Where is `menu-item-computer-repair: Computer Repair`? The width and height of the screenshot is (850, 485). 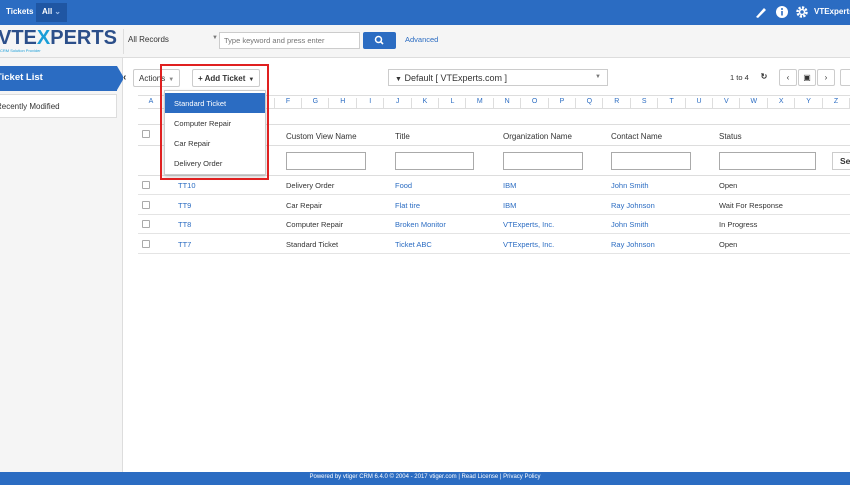
menu-item-computer-repair: Computer Repair is located at coordinates (215, 123).